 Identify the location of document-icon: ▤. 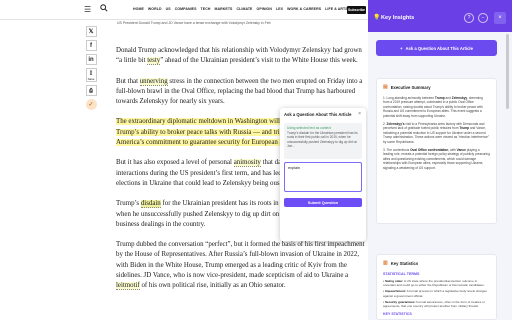
(385, 87).